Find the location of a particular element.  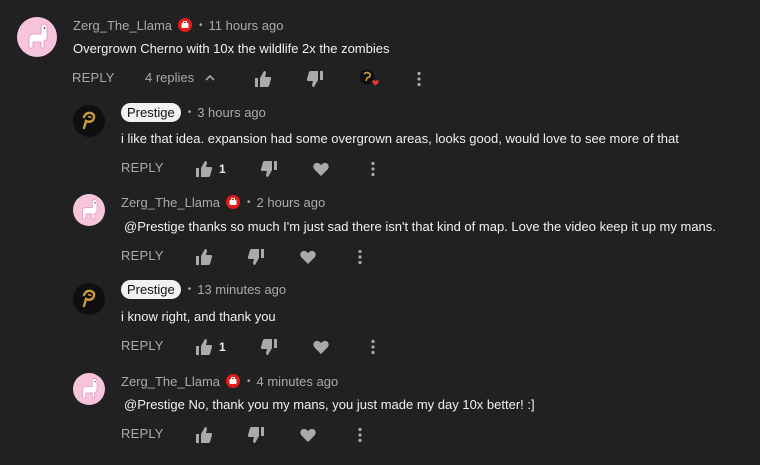

comment-actions: REPLY 4 replies is located at coordinates (272, 79).